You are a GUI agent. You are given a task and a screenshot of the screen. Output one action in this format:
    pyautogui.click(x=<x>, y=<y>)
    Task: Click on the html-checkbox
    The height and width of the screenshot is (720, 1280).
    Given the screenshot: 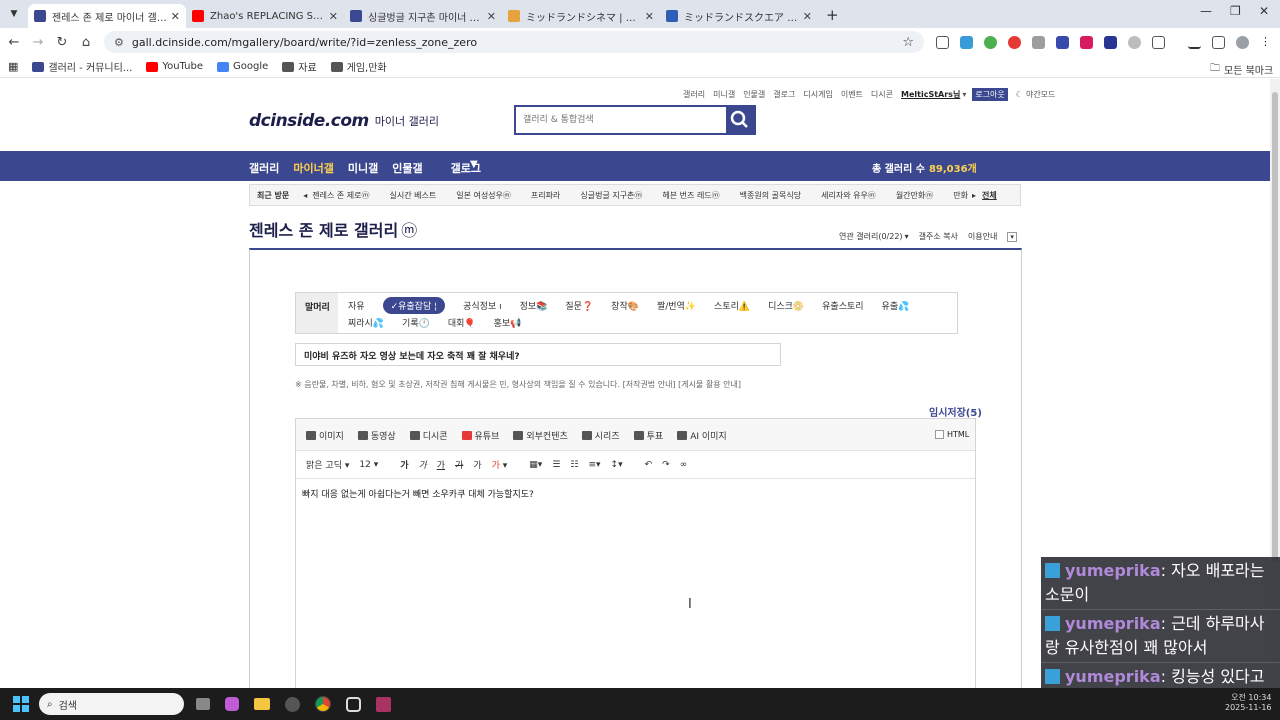 What is the action you would take?
    pyautogui.click(x=939, y=434)
    